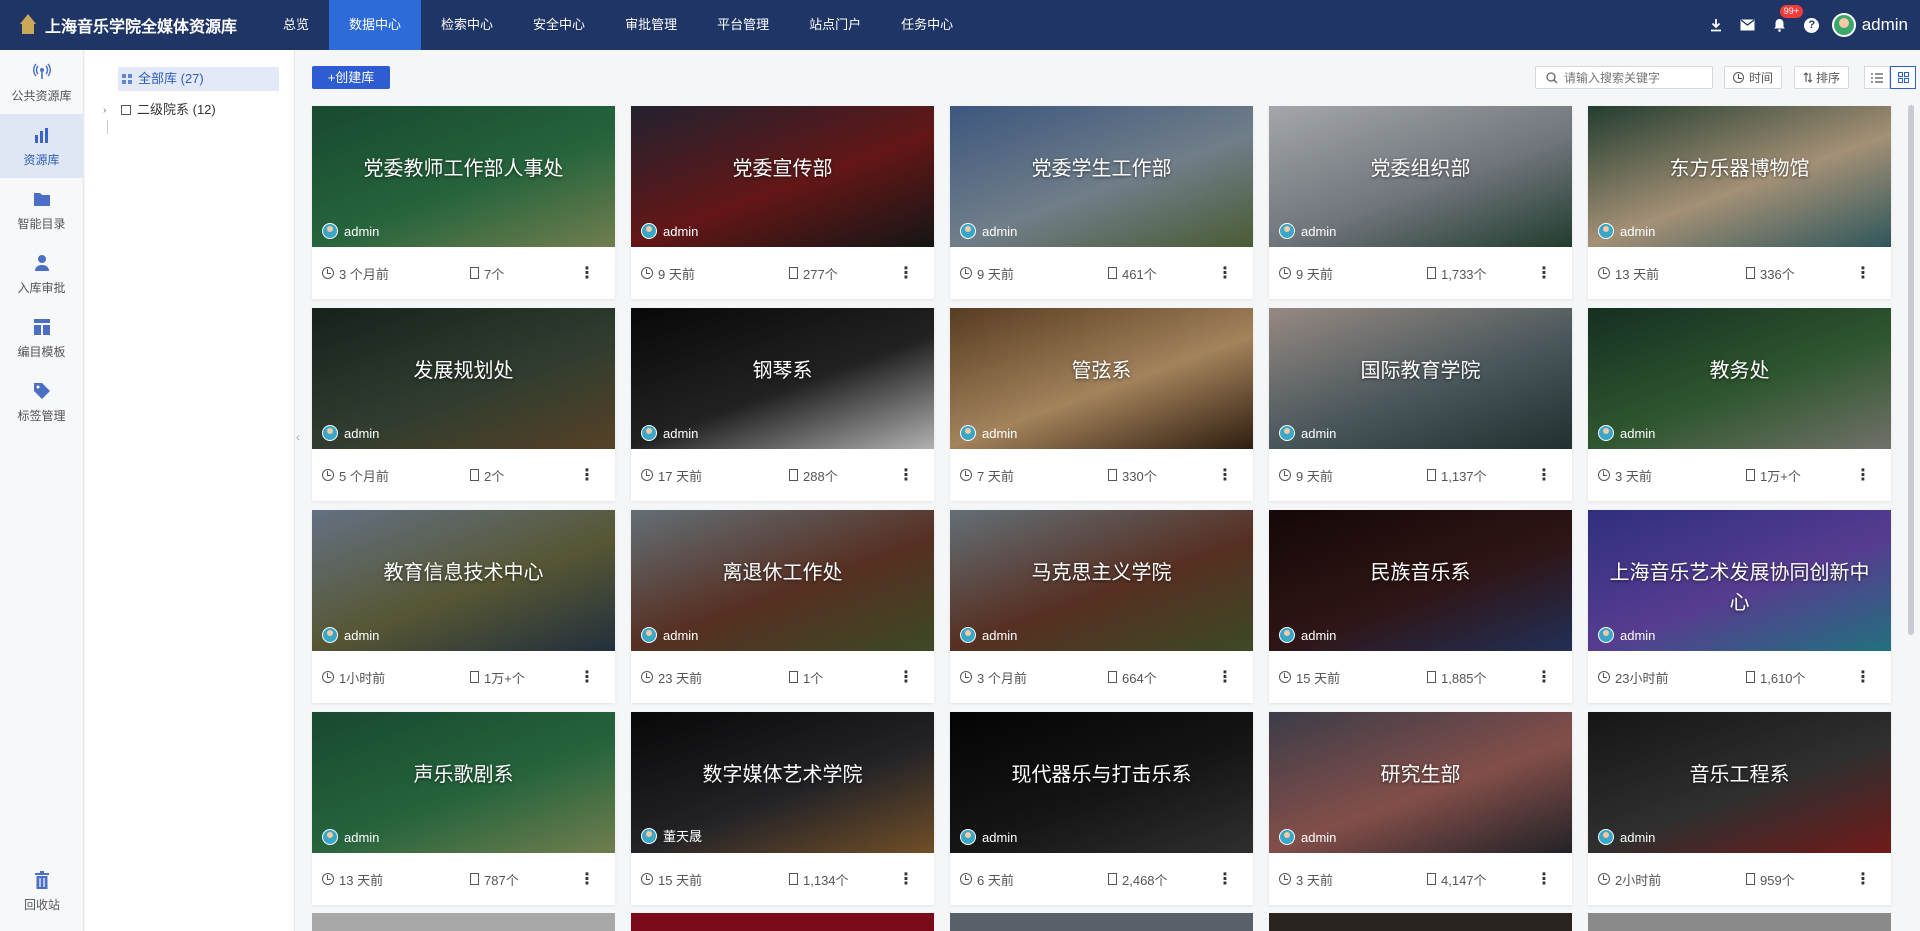 The height and width of the screenshot is (931, 1920). What do you see at coordinates (1101, 775) in the screenshot?
I see `library-title: 现代器乐与打击乐系` at bounding box center [1101, 775].